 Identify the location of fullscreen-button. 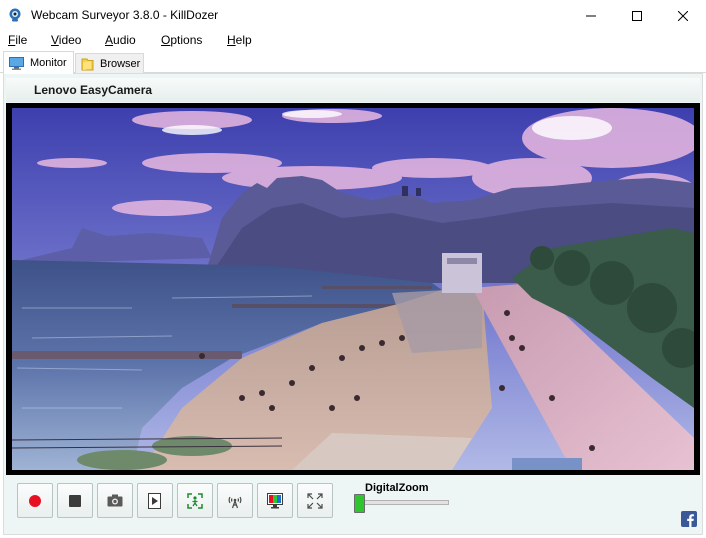
(315, 500).